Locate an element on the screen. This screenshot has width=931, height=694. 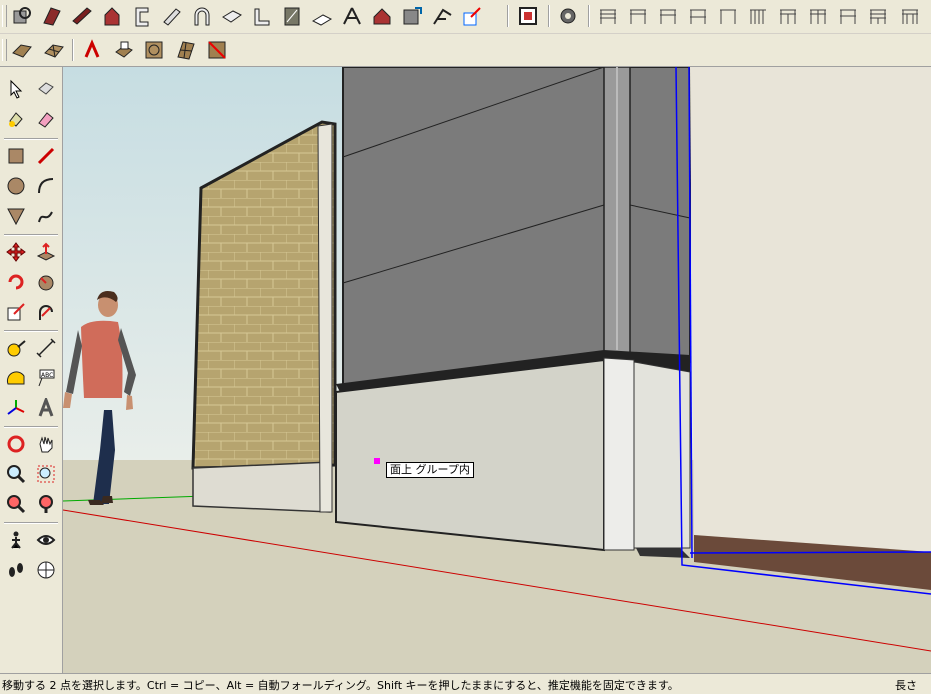
image-icon is located at coordinates (528, 16).